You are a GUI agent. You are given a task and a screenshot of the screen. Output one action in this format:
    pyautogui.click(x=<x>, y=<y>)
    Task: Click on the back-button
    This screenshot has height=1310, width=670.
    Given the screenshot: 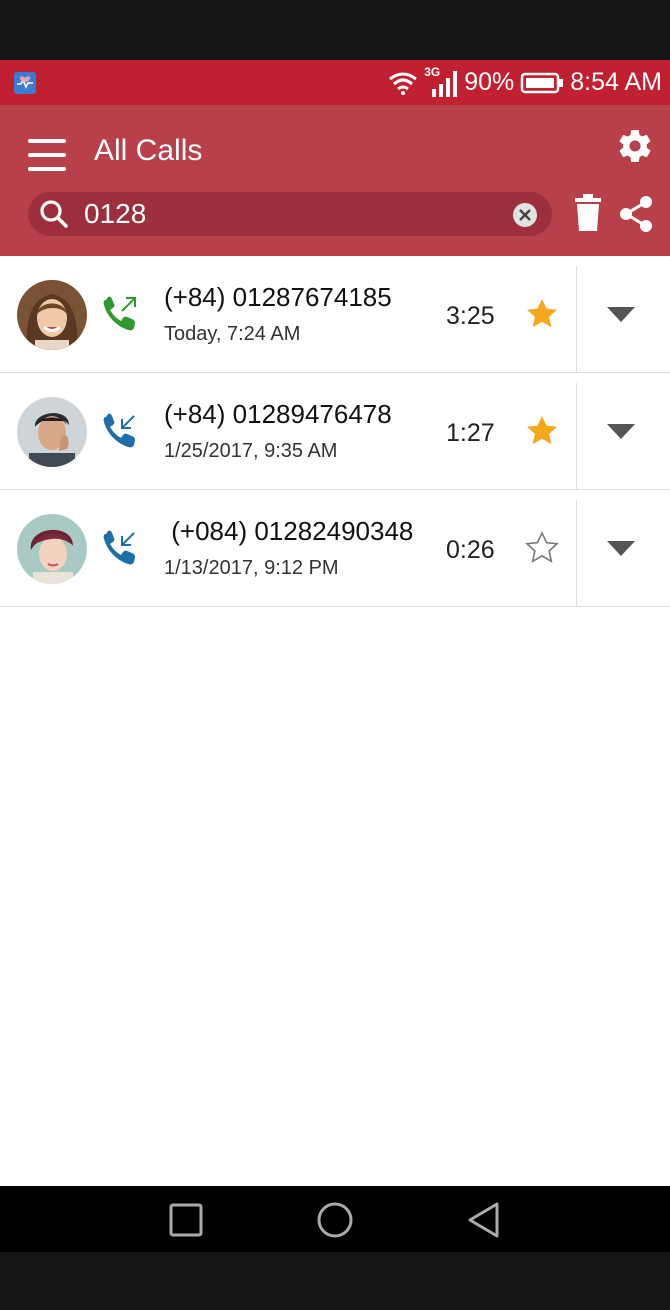 What is the action you would take?
    pyautogui.click(x=484, y=1220)
    